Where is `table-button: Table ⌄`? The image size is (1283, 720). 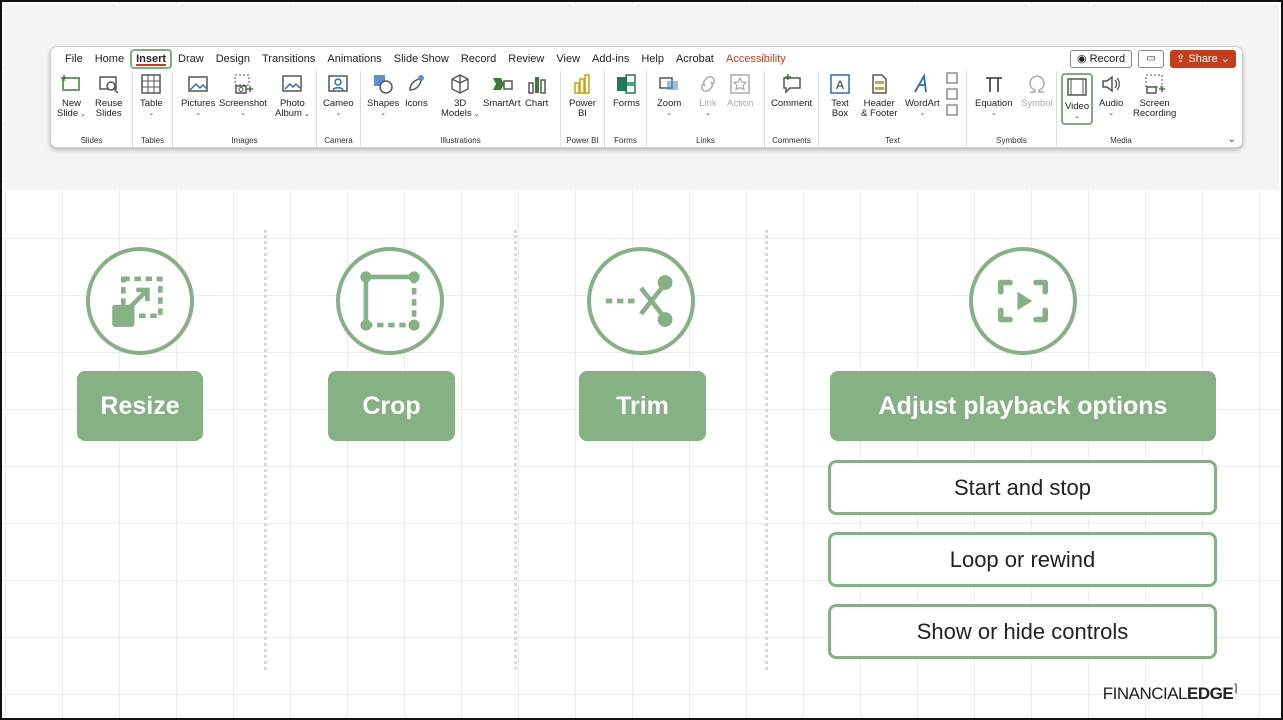
table-button: Table ⌄ is located at coordinates (151, 96).